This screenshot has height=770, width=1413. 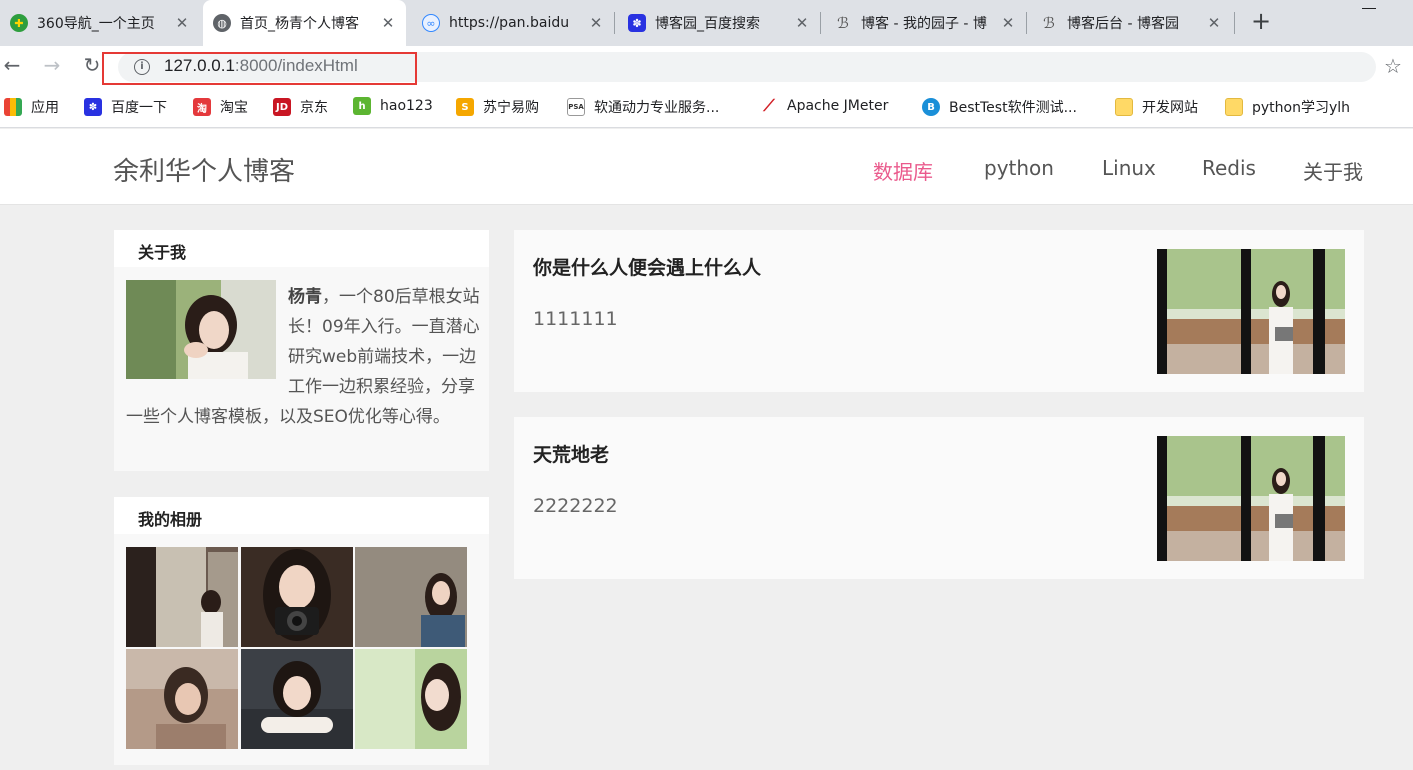 I want to click on bookmark-label: python学习ylh, so click(x=1301, y=108).